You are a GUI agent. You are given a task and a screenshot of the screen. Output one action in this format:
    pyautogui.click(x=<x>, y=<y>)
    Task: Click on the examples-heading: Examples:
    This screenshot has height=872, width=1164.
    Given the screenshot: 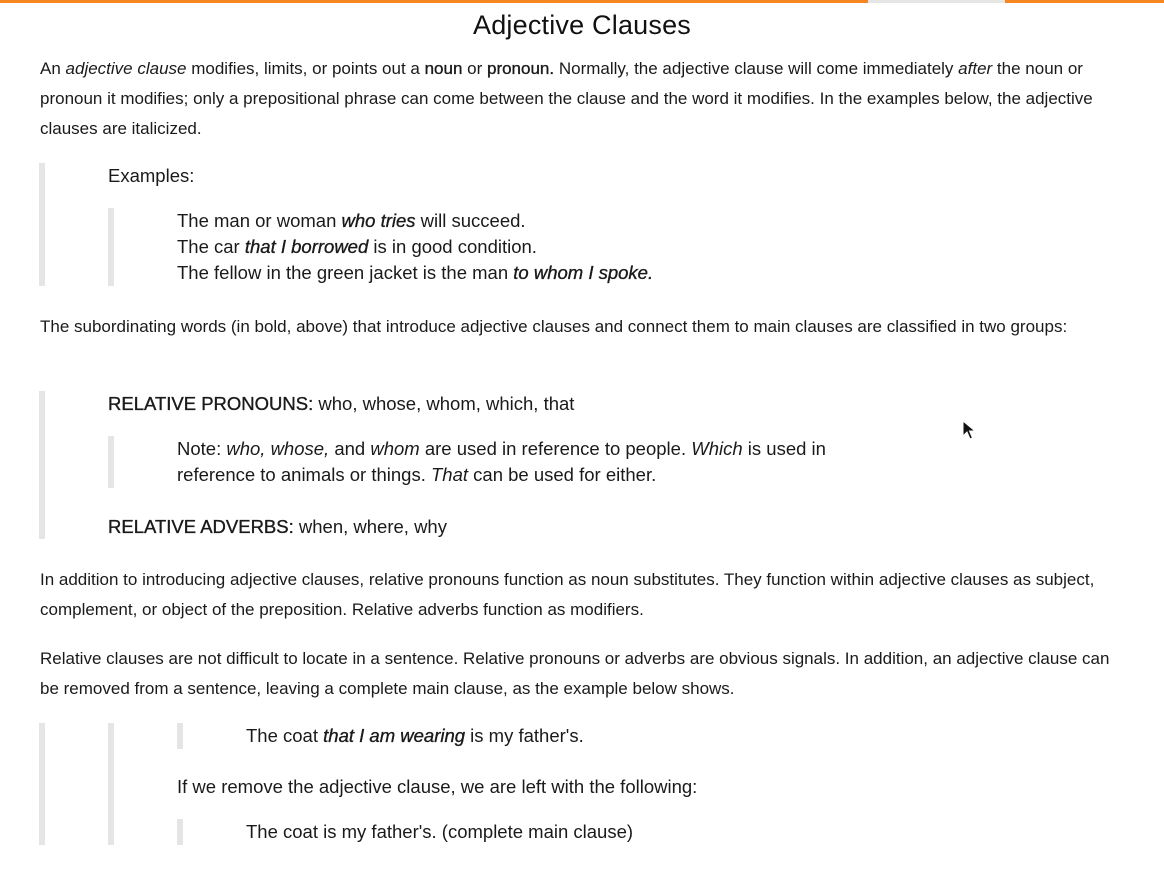 What is the action you would take?
    pyautogui.click(x=151, y=175)
    